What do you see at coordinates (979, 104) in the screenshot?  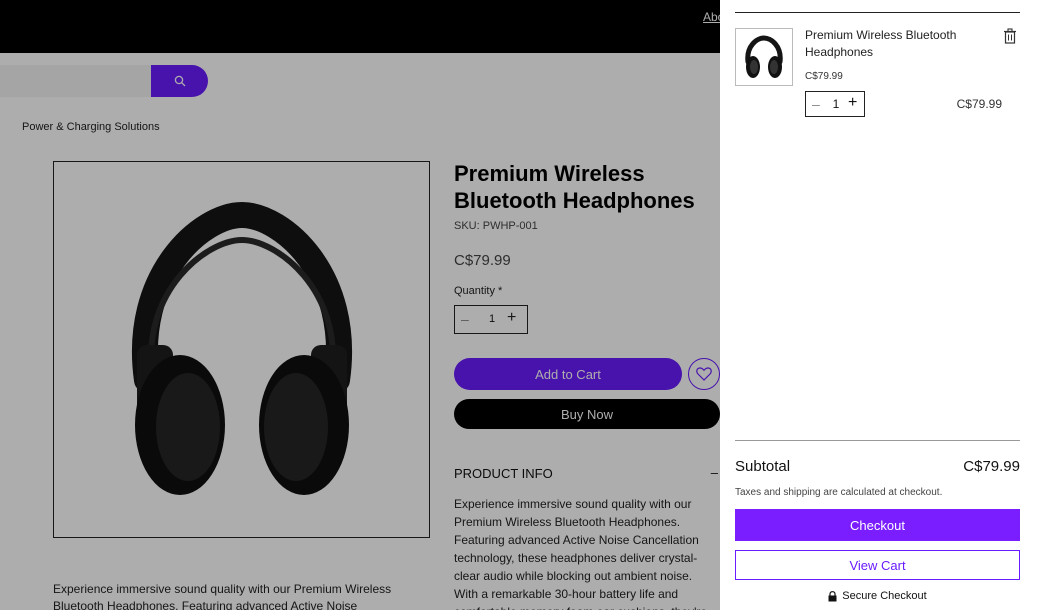 I see `cart-item-total: C$79.99` at bounding box center [979, 104].